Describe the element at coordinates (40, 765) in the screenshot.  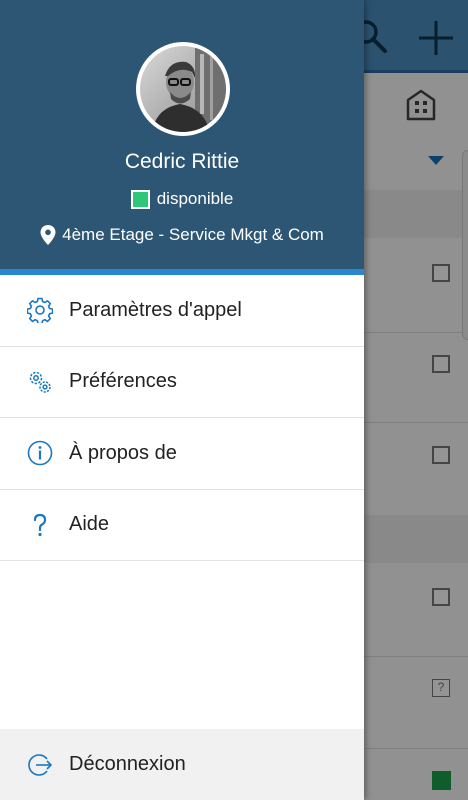
I see `logout-icon` at that location.